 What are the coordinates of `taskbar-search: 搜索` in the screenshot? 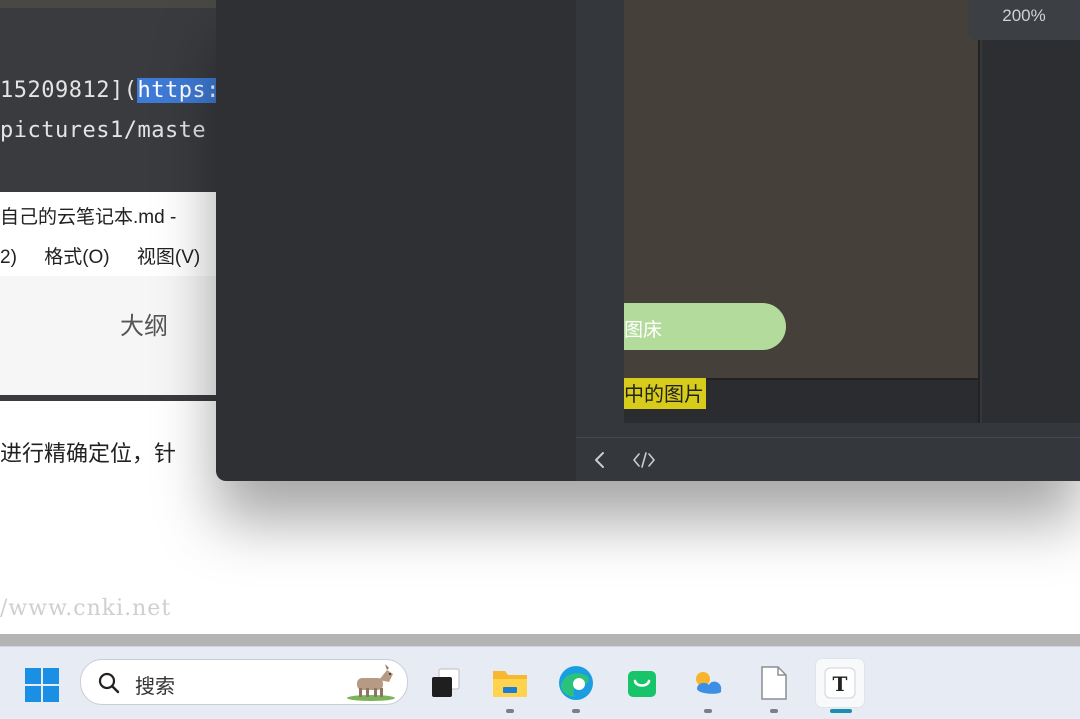 It's located at (244, 682).